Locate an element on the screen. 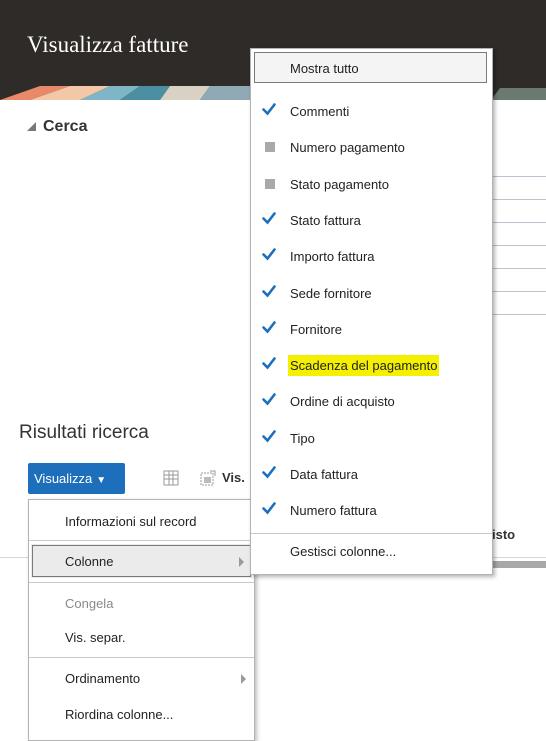 Image resolution: width=546 pixels, height=741 pixels. column-menu-item: Stato pagamento is located at coordinates (371, 184).